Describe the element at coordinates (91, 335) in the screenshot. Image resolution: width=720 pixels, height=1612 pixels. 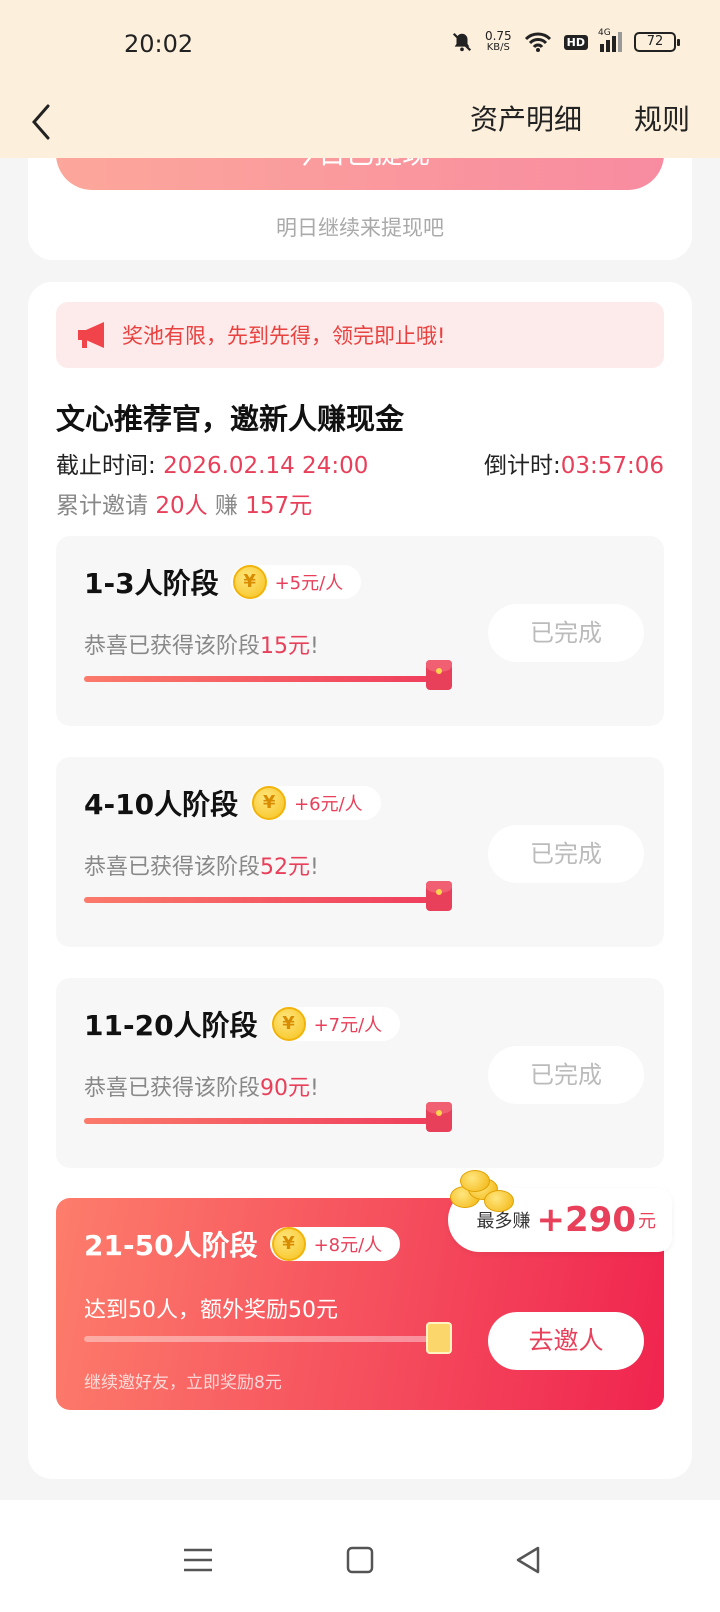
I see `megaphone-icon` at that location.